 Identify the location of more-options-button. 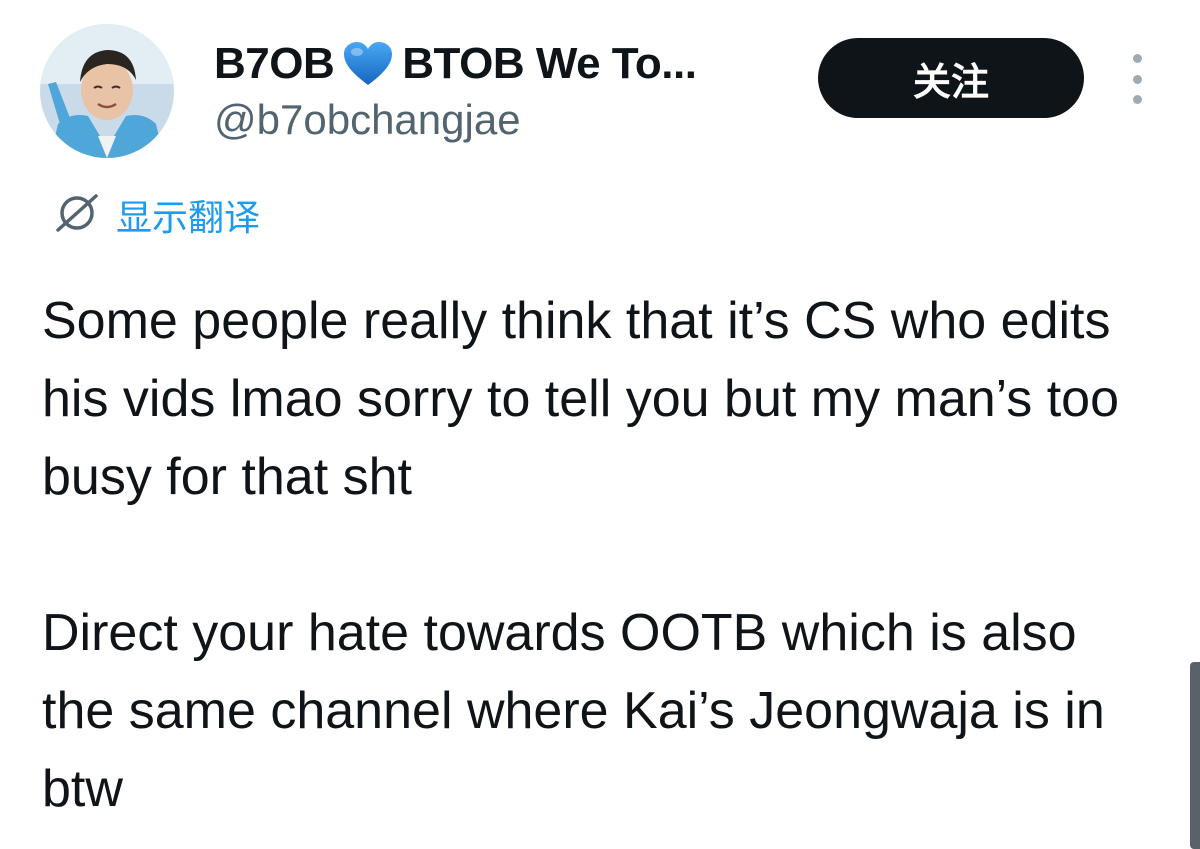
(1137, 79).